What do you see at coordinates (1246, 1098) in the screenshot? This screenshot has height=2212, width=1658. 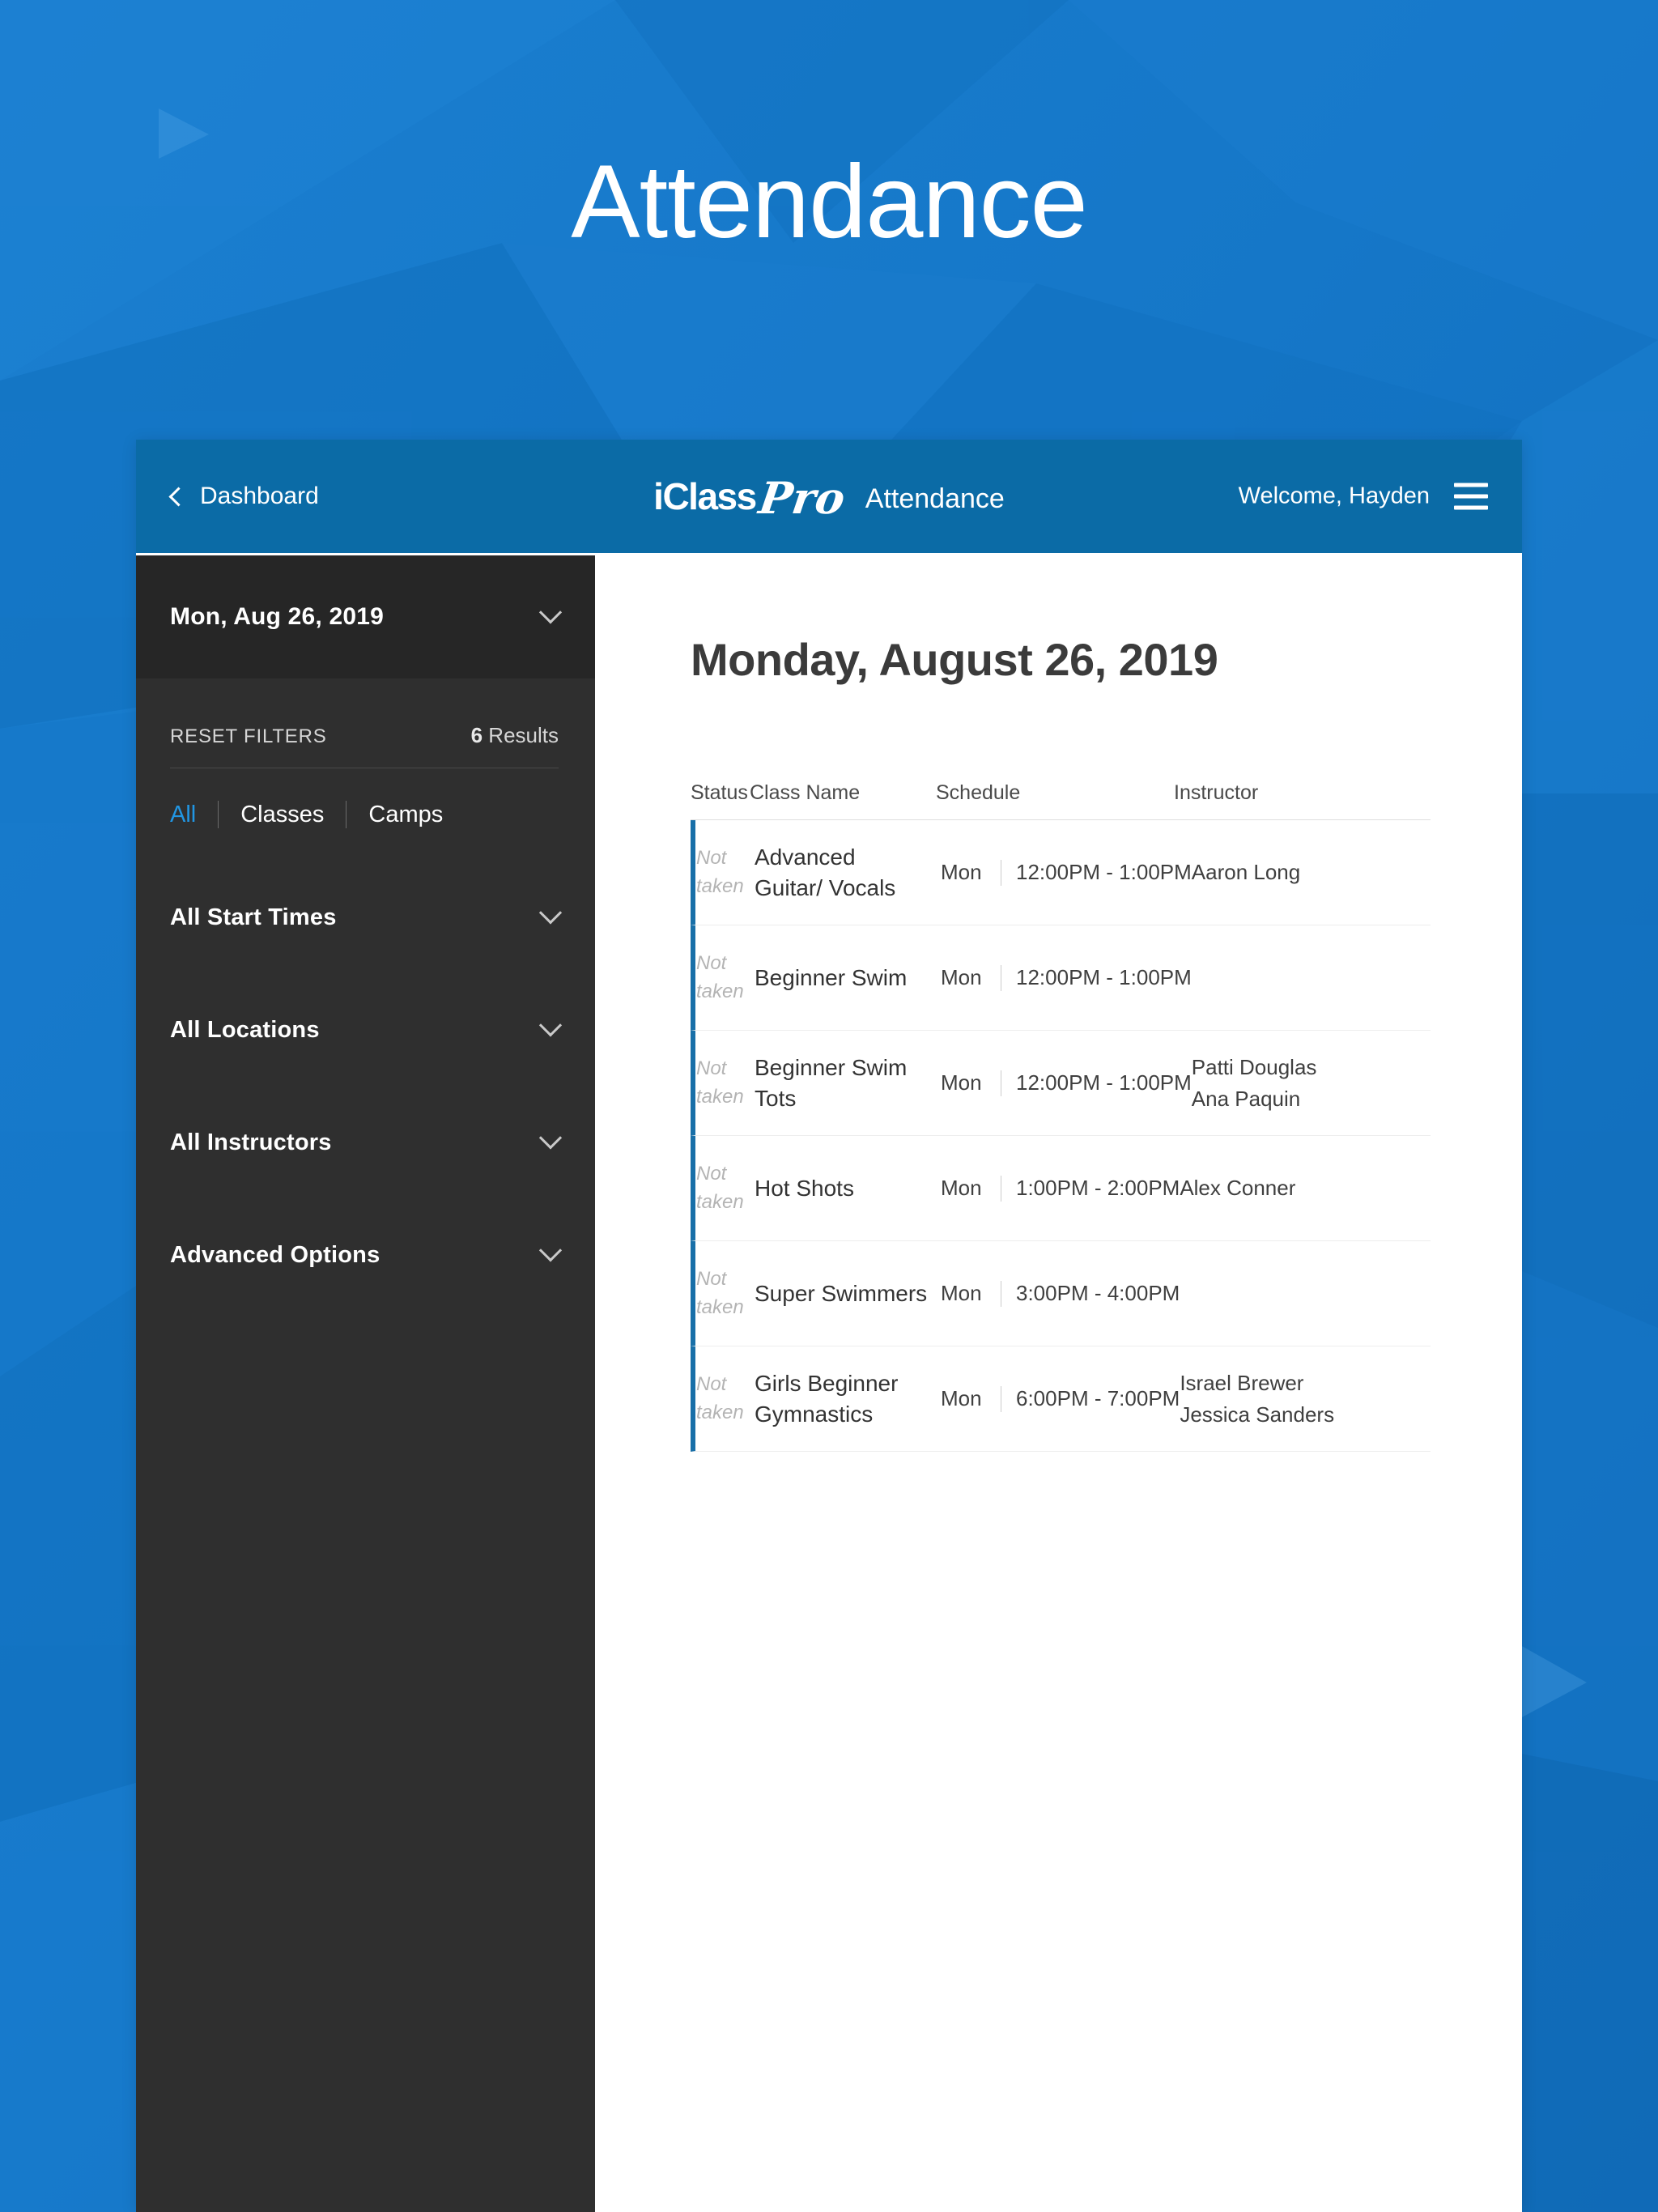 I see `instructor-name: Ana Paquin` at bounding box center [1246, 1098].